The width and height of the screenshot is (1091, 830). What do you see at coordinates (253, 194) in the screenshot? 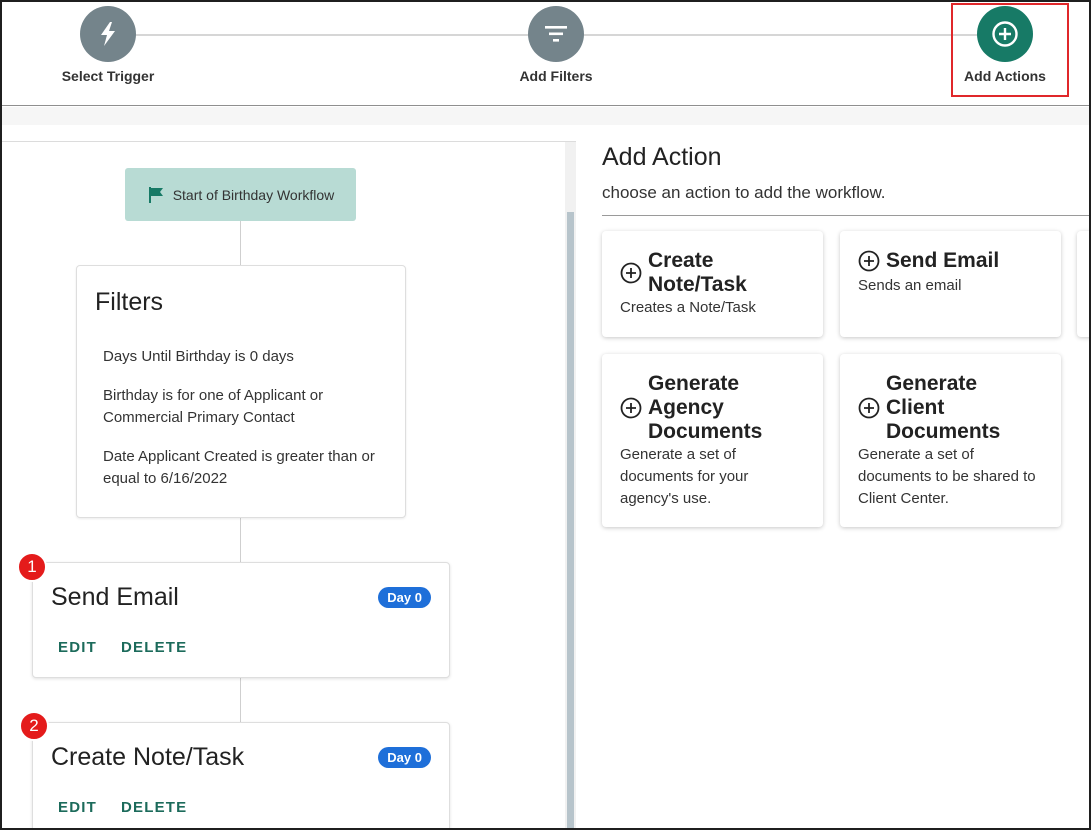
I see `start-node-label: Start of Birthday Workflow` at bounding box center [253, 194].